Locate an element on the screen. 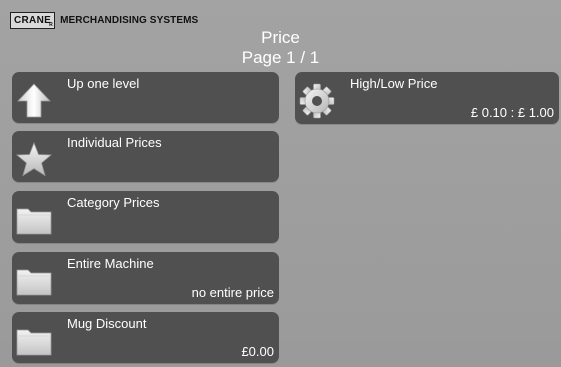 This screenshot has height=367, width=561. up-one-level-button: Up one level is located at coordinates (145, 97).